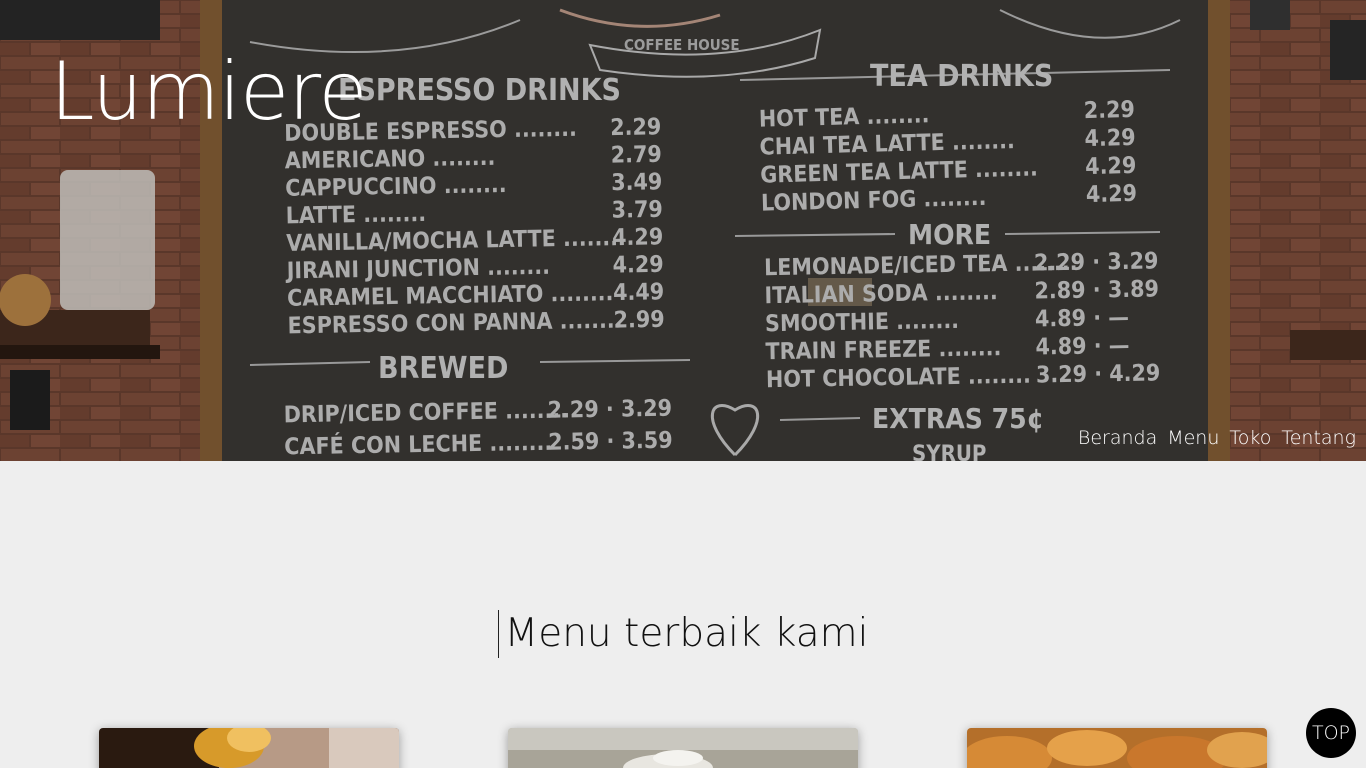 The image size is (1366, 768). Describe the element at coordinates (1193, 438) in the screenshot. I see `nav-item-menu: Menu` at that location.